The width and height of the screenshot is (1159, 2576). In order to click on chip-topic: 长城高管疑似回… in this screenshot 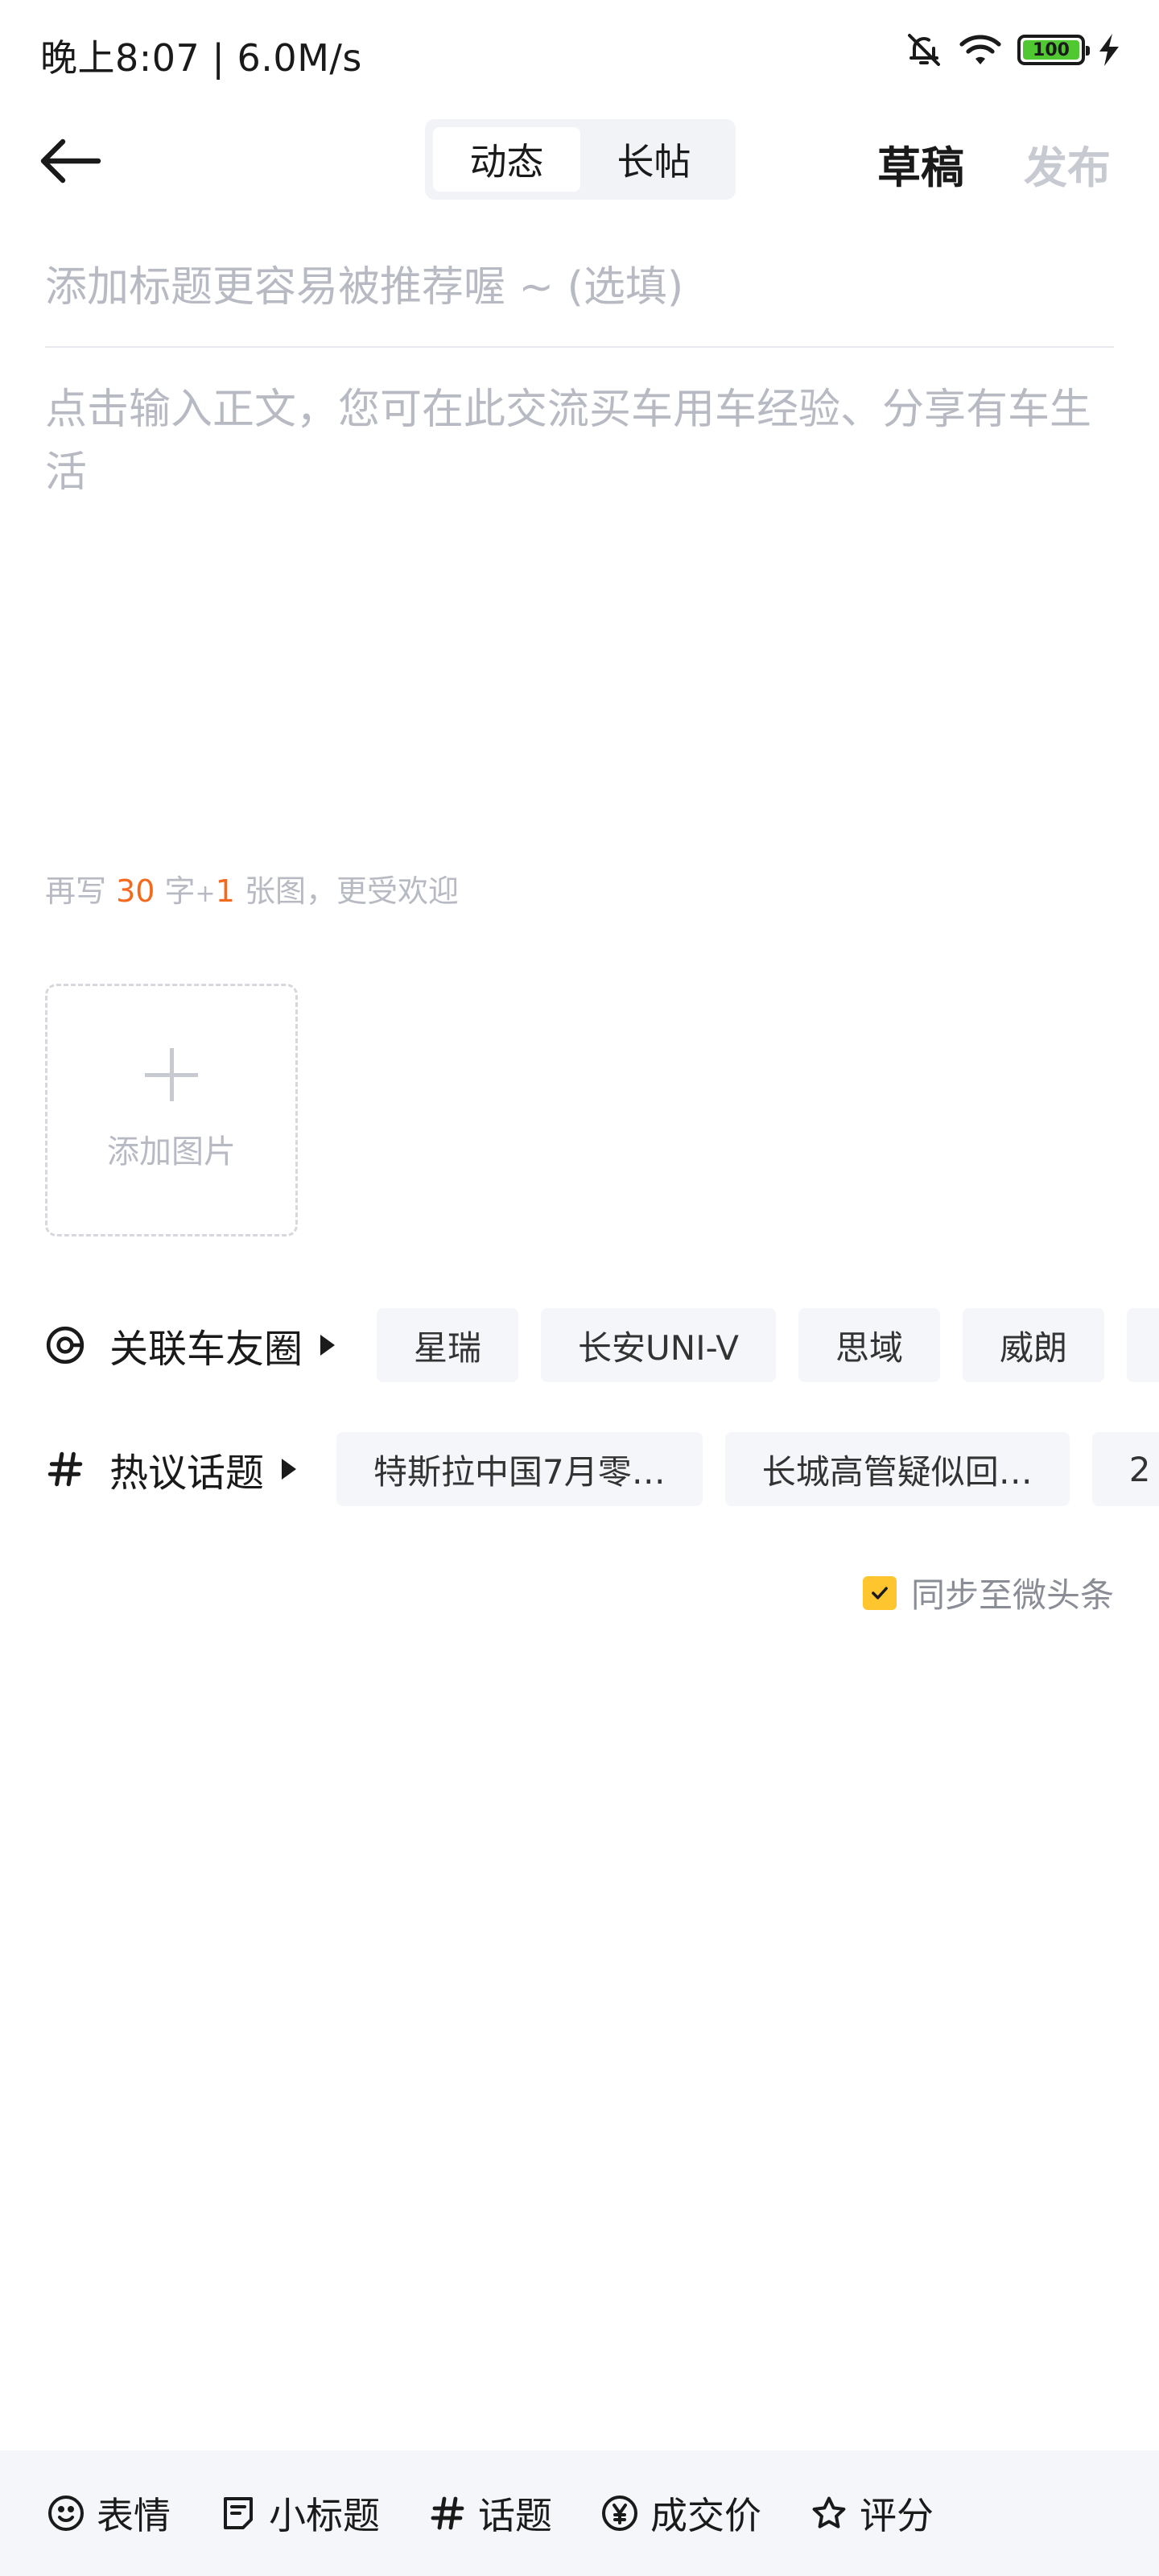, I will do `click(897, 1469)`.